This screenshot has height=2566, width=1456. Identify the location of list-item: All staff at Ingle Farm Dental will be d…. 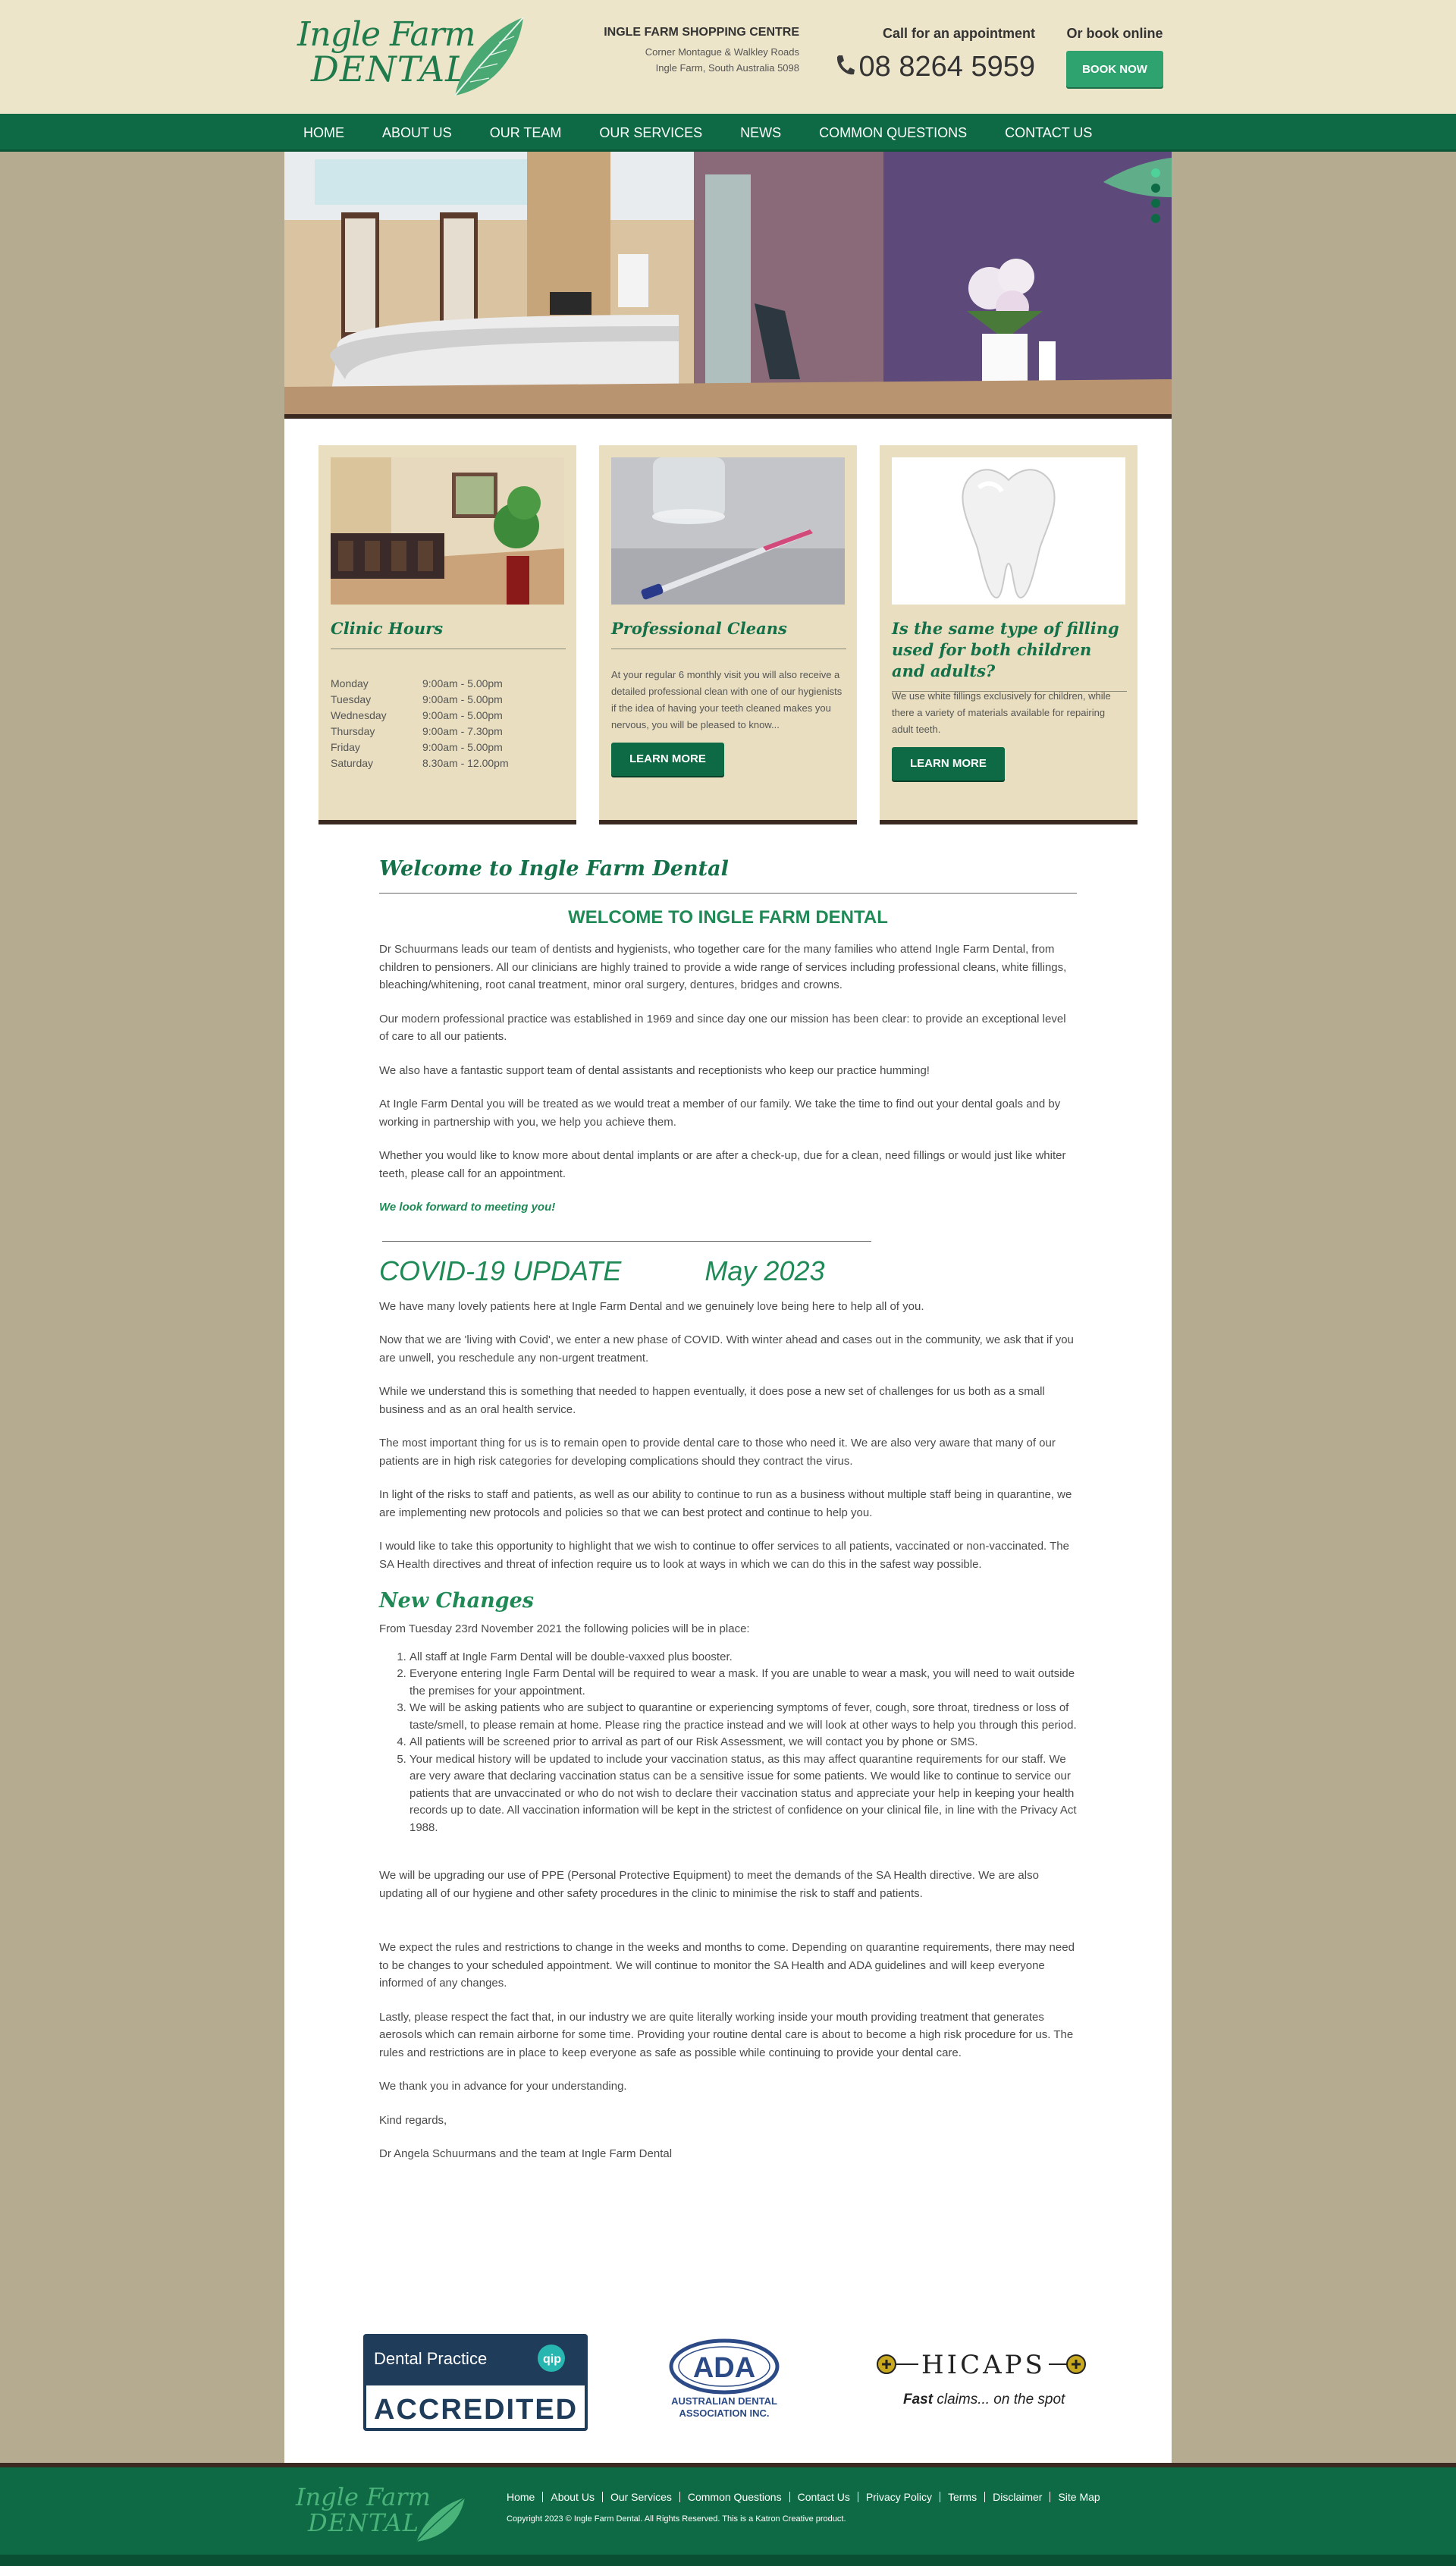
(743, 1657).